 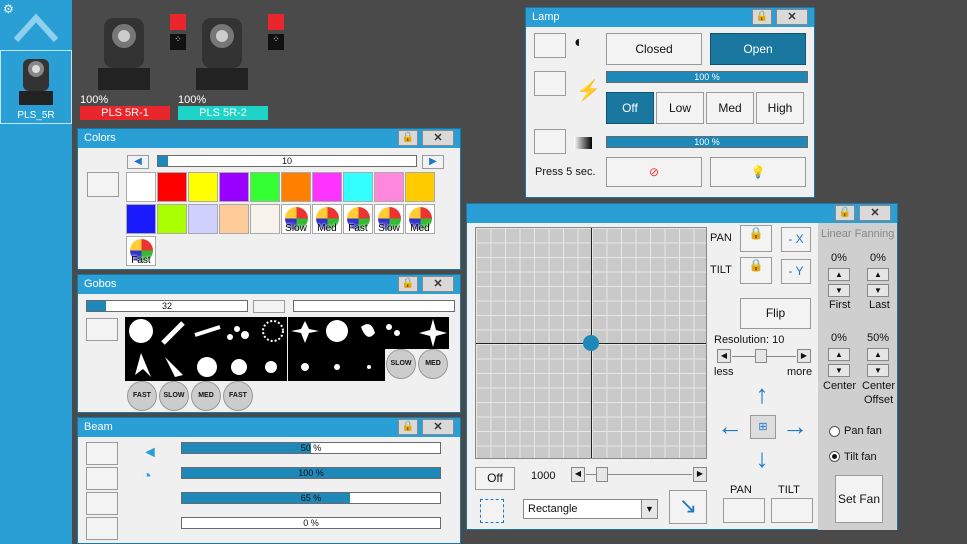 What do you see at coordinates (550, 83) in the screenshot?
I see `strobe-button` at bounding box center [550, 83].